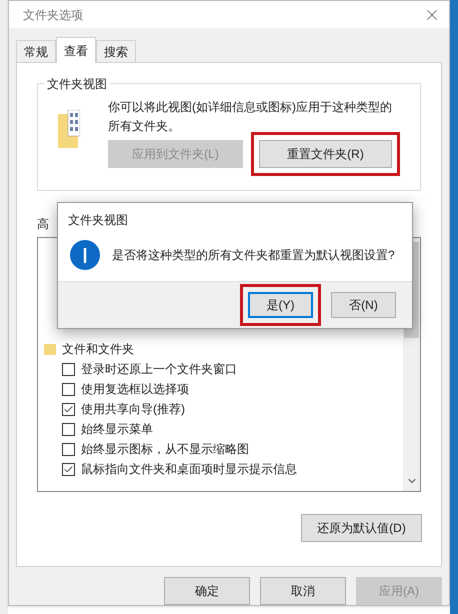  Describe the element at coordinates (98, 349) in the screenshot. I see `tree-item-label: 文件和文件夹` at that location.